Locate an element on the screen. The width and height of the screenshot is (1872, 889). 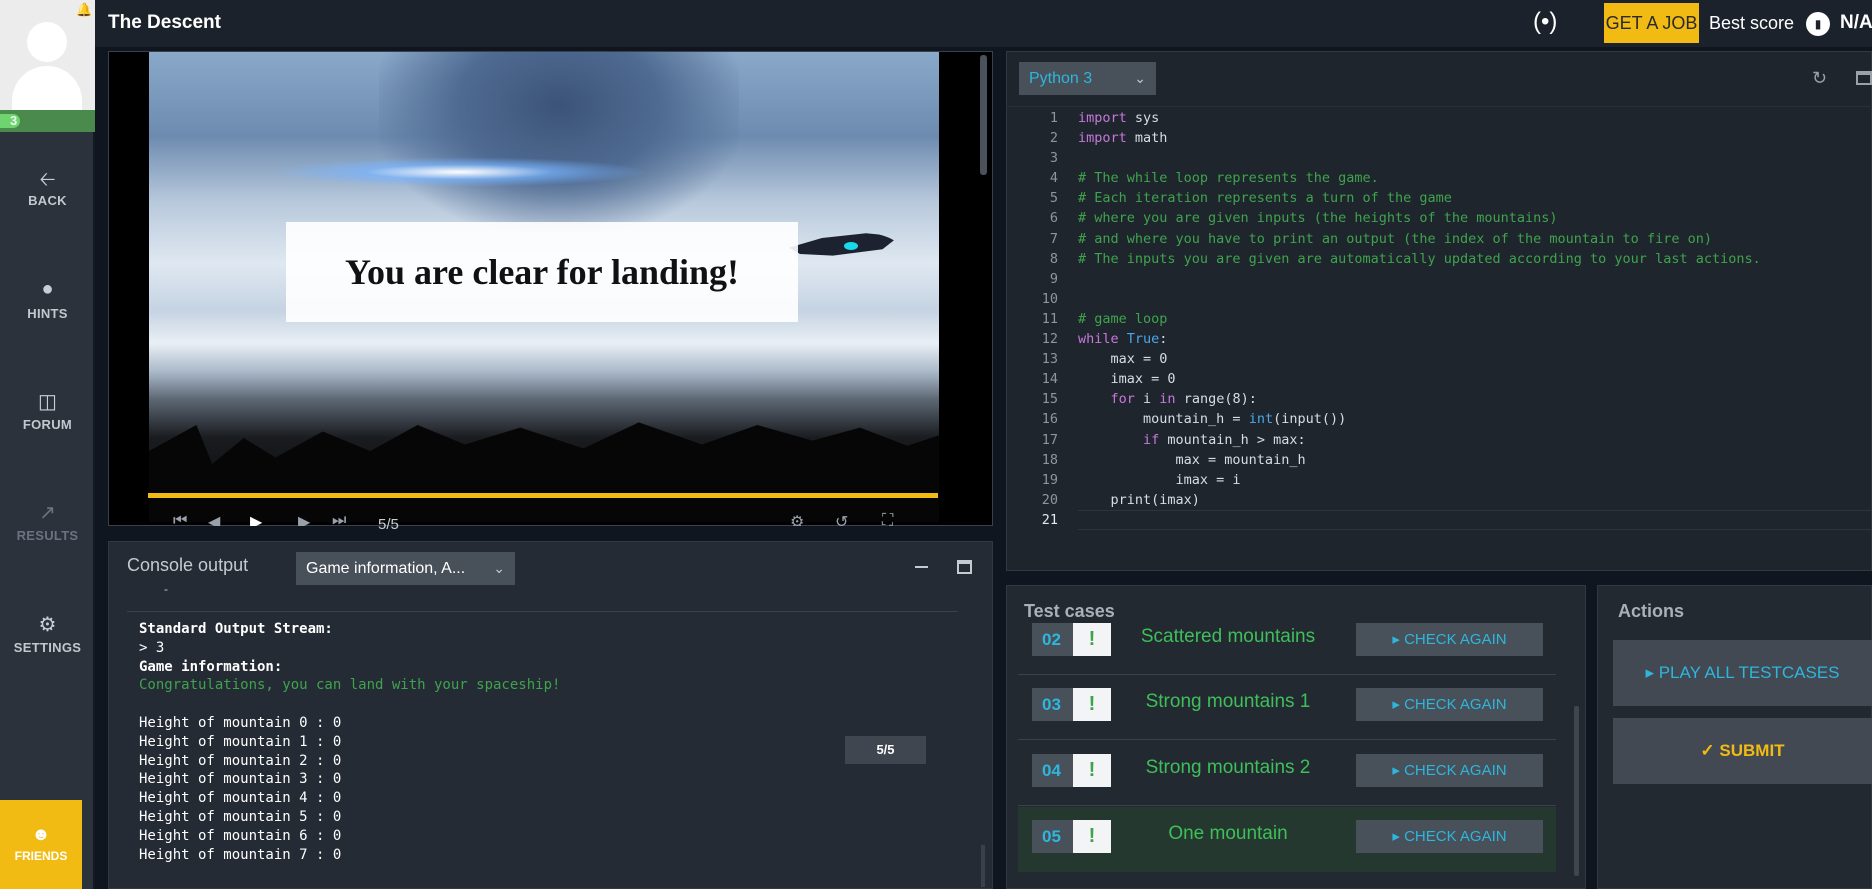
line-number: 17 is located at coordinates (1049, 439).